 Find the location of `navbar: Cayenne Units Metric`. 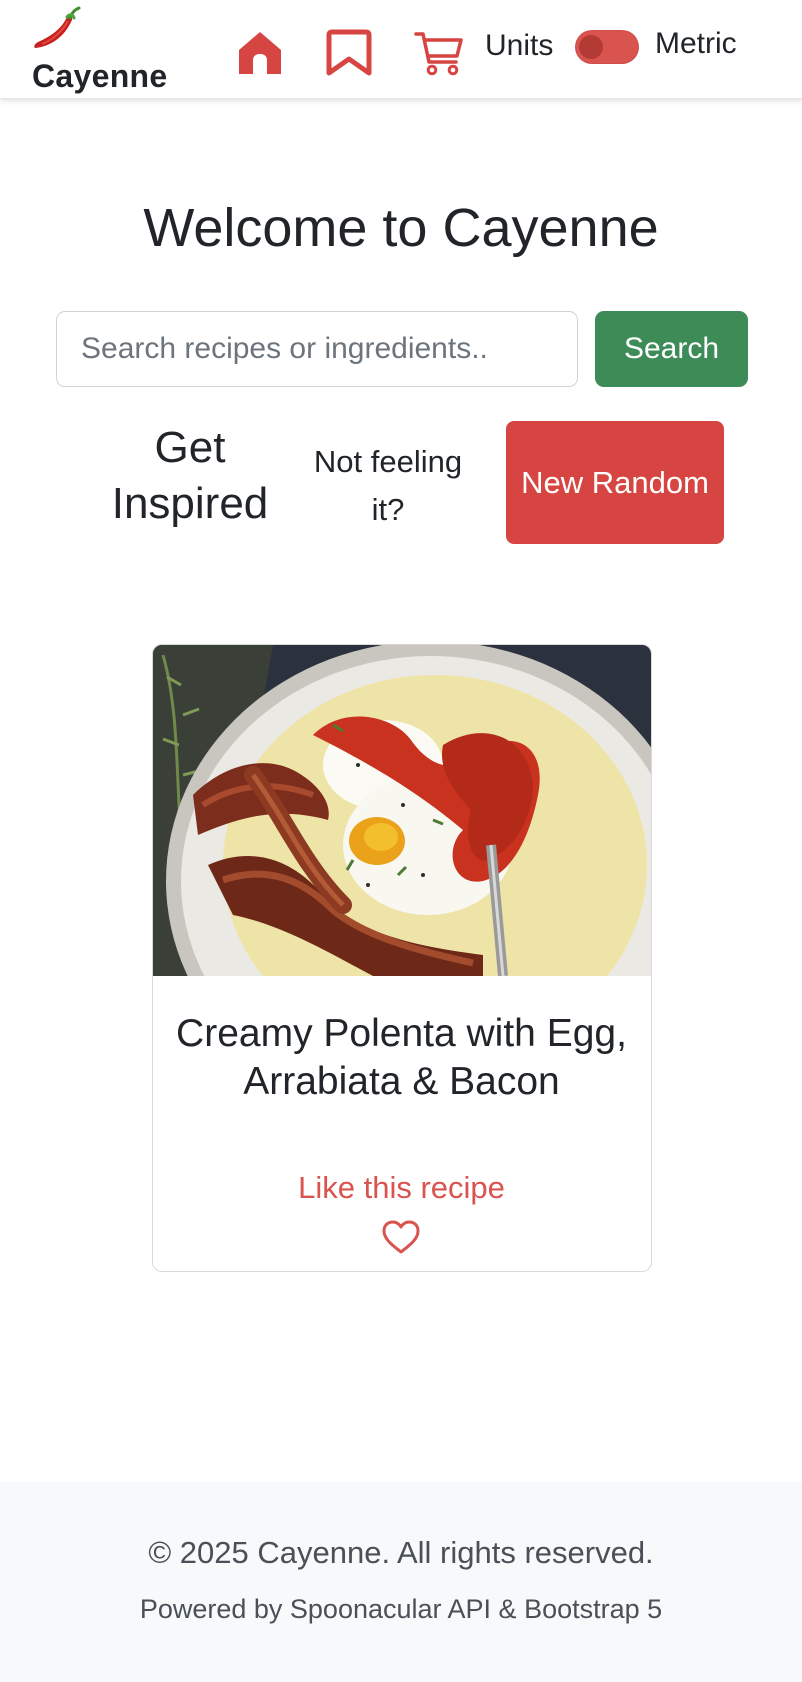

navbar: Cayenne Units Metric is located at coordinates (401, 49).